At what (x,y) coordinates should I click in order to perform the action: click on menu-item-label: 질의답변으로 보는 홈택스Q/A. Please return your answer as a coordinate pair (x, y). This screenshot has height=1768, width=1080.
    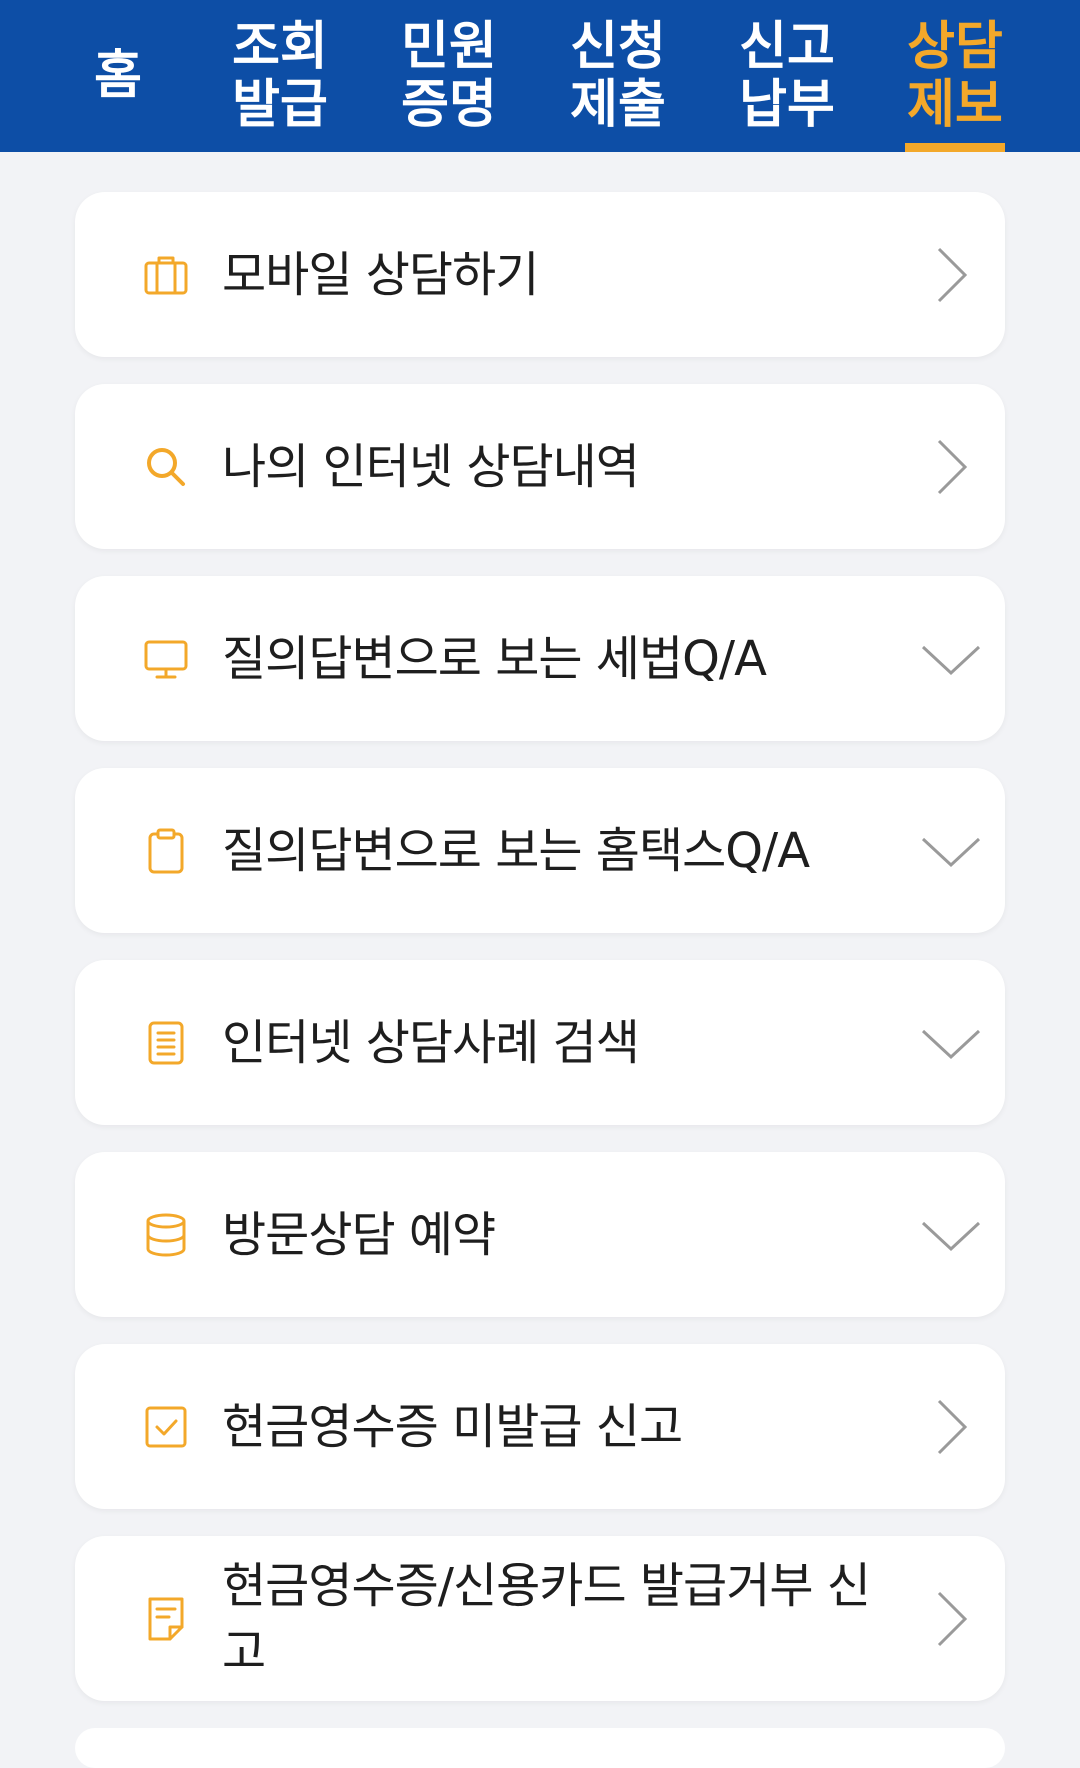
    Looking at the image, I should click on (516, 850).